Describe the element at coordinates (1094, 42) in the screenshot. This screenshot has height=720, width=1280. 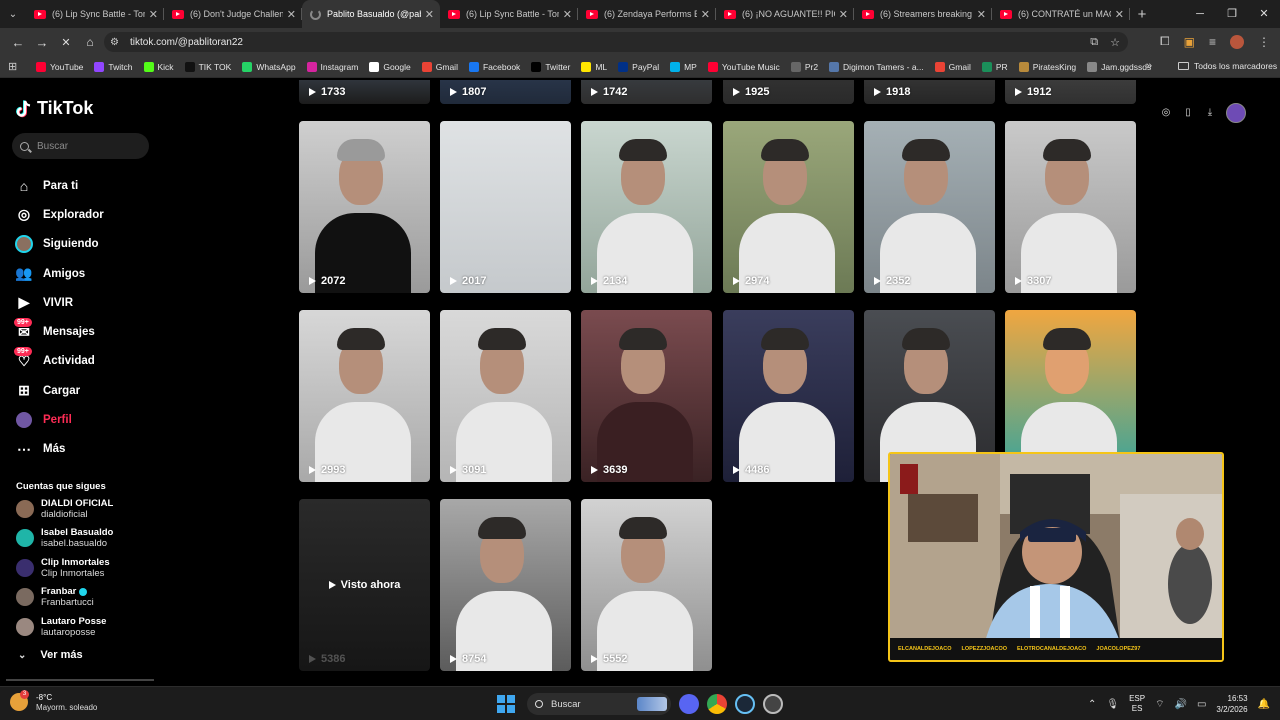
I see `install-app-icon: ⧉` at that location.